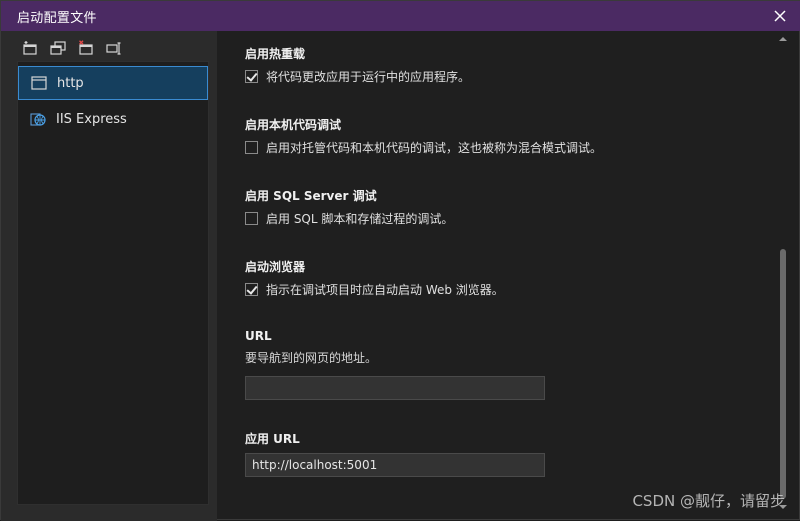 This screenshot has height=521, width=800. Describe the element at coordinates (349, 207) in the screenshot. I see `sql-debug-section: 启用 SQL Server 调试 启用 SQL 脚本和存储过程的调试。` at that location.